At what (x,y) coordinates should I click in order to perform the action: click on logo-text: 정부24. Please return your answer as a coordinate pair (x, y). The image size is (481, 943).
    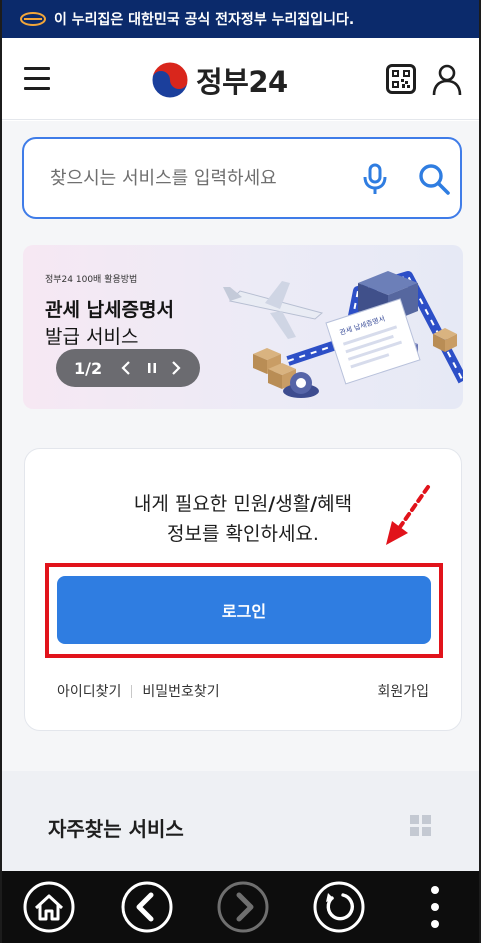
    Looking at the image, I should click on (242, 82).